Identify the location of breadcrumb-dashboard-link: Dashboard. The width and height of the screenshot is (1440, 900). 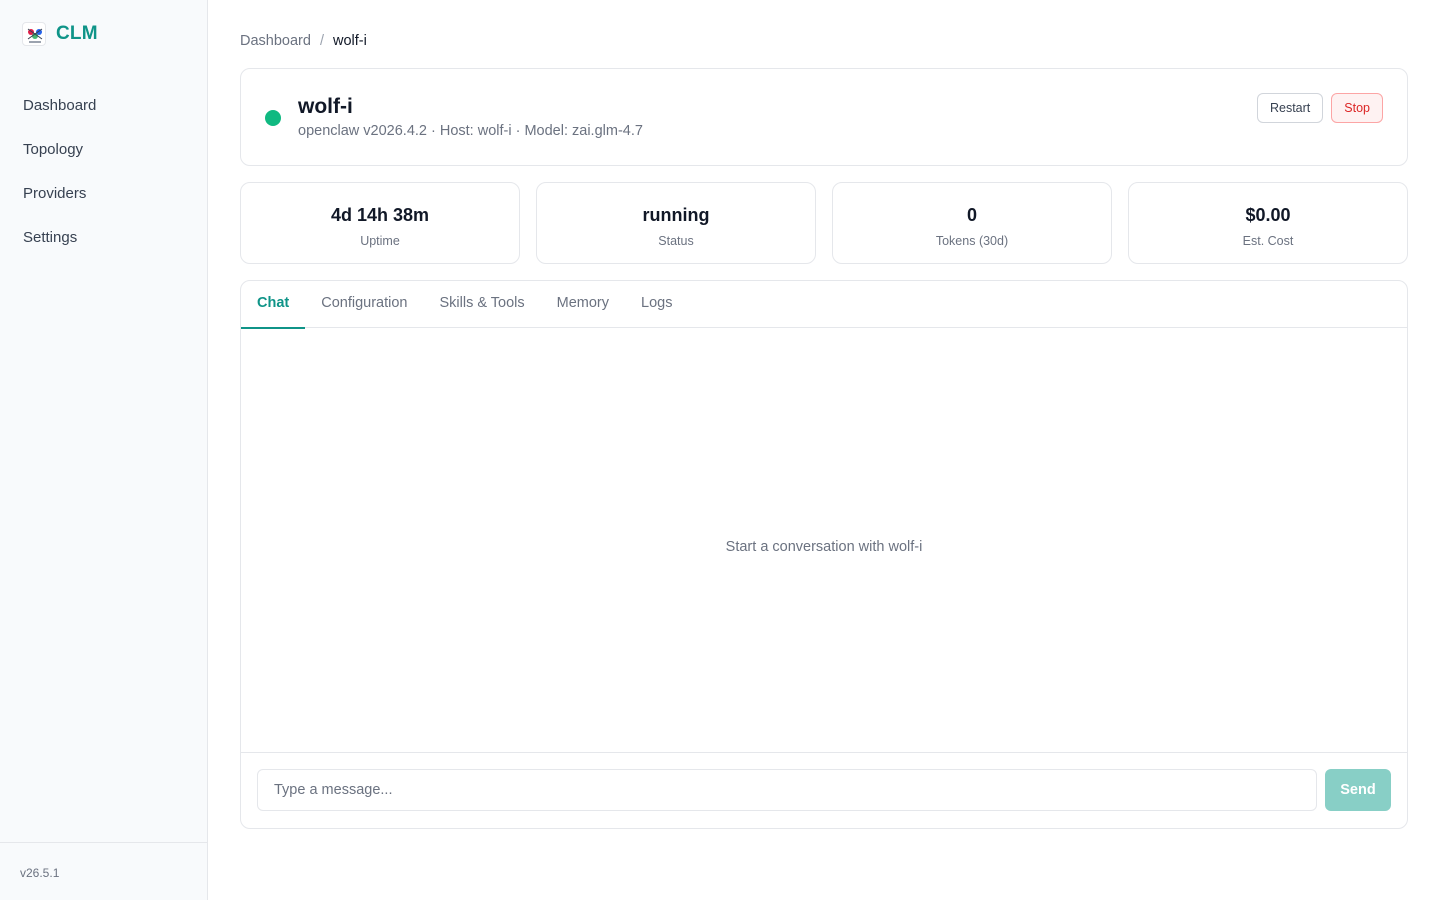
(275, 41).